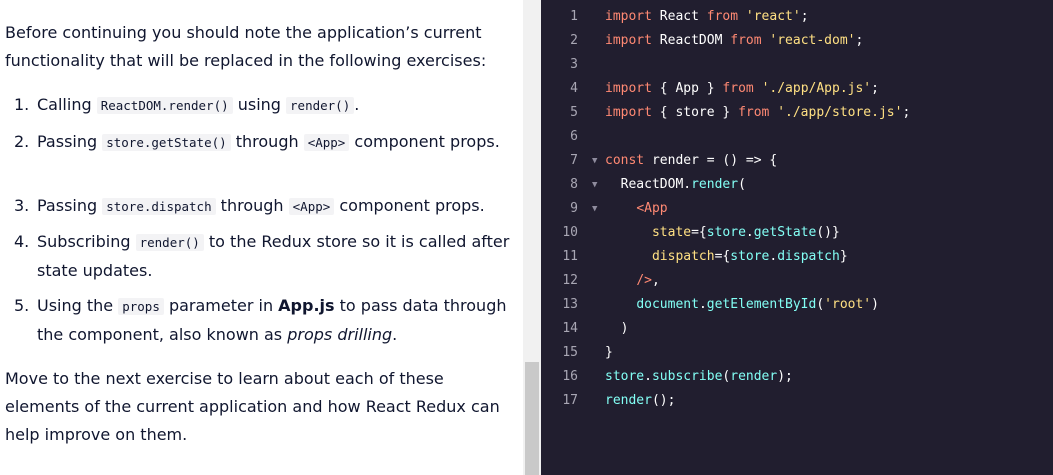 The width and height of the screenshot is (1053, 475). What do you see at coordinates (820, 304) in the screenshot?
I see `code-token: (` at bounding box center [820, 304].